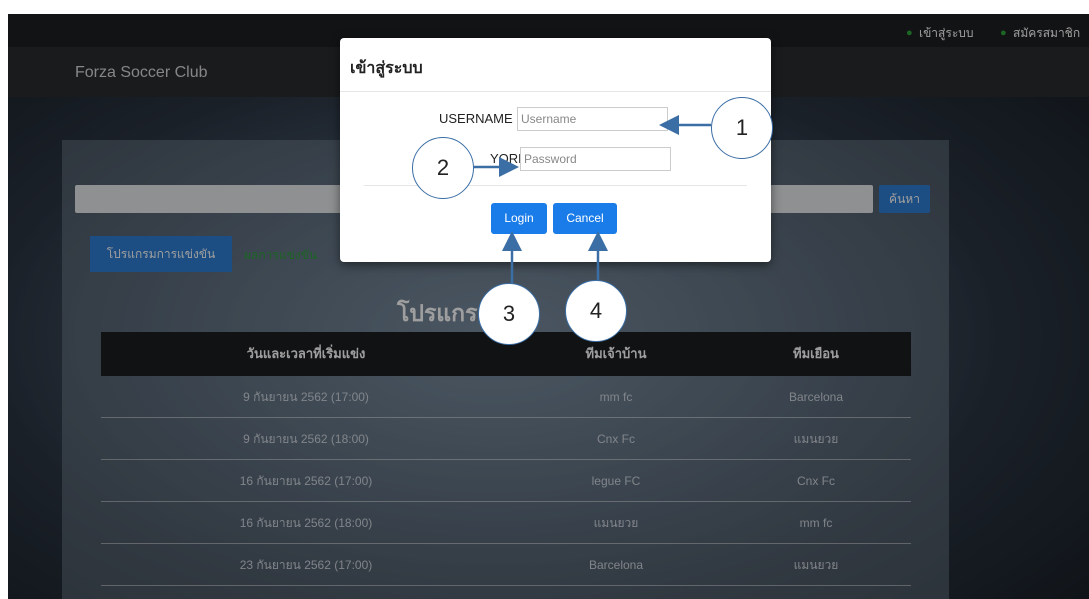  I want to click on callout-2: 2, so click(443, 168).